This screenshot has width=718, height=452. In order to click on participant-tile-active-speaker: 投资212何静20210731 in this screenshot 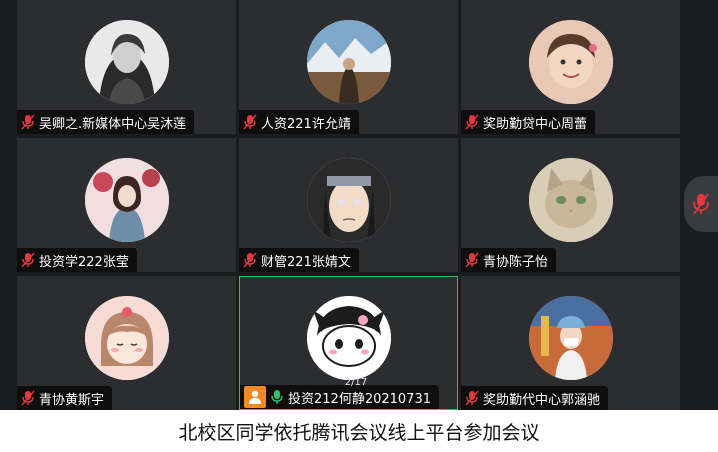, I will do `click(348, 343)`.